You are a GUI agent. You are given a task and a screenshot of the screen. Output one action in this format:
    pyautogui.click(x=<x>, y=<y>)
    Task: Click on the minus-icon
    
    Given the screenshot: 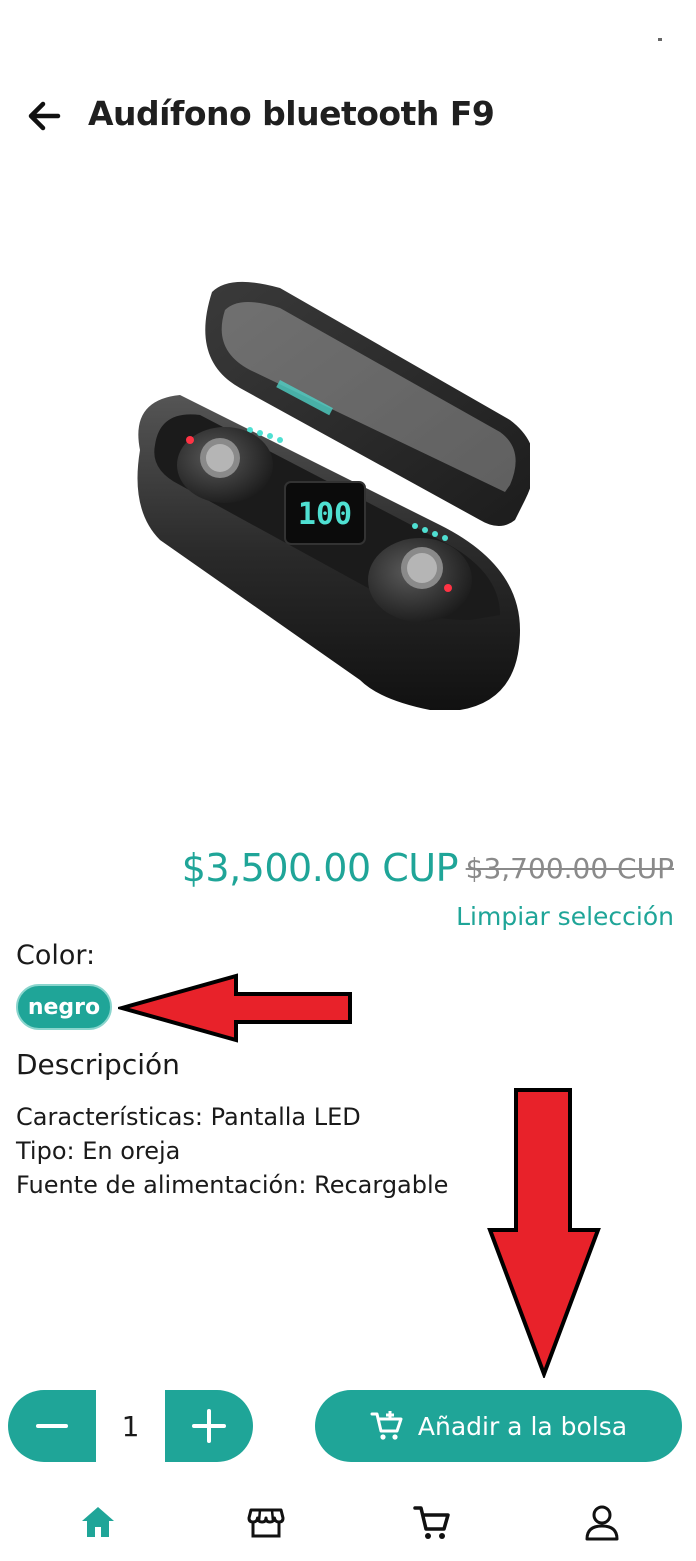 What is the action you would take?
    pyautogui.click(x=52, y=1426)
    